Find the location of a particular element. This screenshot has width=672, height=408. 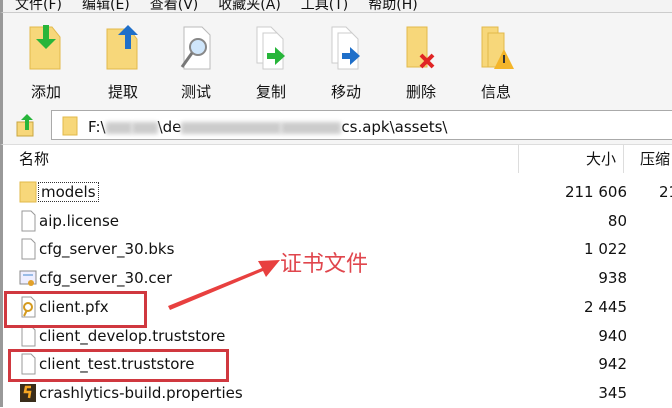

annotation-text: 证书文件 is located at coordinates (324, 264).